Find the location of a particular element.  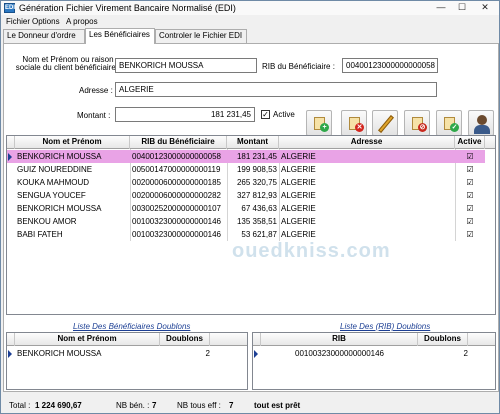

minimize-button: — is located at coordinates (441, 8).